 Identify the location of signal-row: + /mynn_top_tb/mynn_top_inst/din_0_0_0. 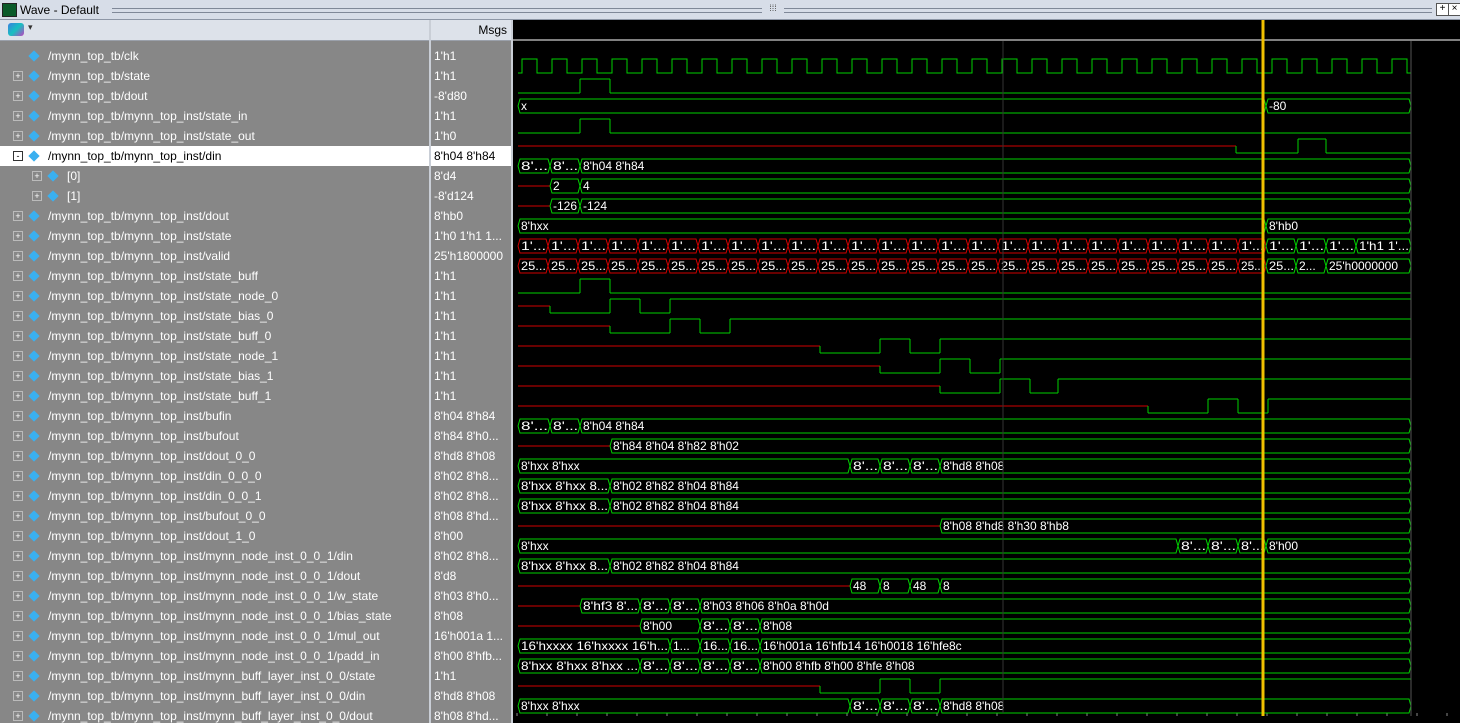
(214, 476).